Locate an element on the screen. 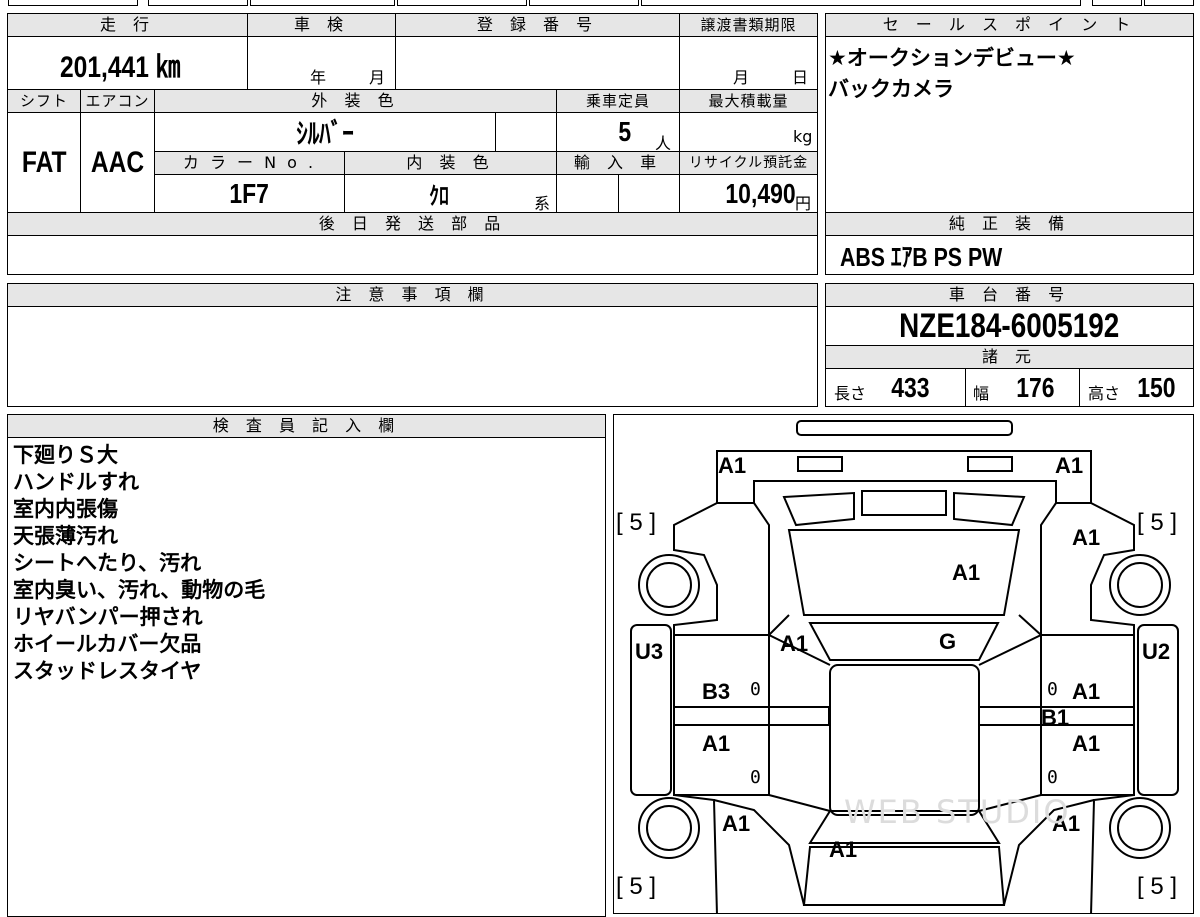  inspector-line: 室内内張傷 is located at coordinates (65, 509).